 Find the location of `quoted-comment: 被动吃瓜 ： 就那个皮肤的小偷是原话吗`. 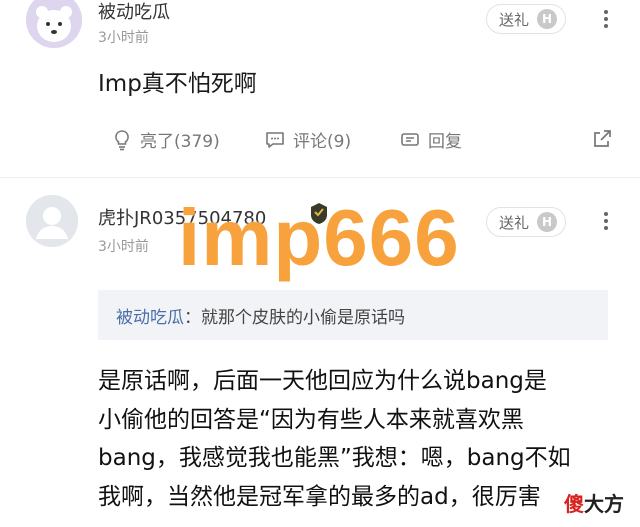

quoted-comment: 被动吃瓜 ： 就那个皮肤的小偷是原话吗 is located at coordinates (353, 315).